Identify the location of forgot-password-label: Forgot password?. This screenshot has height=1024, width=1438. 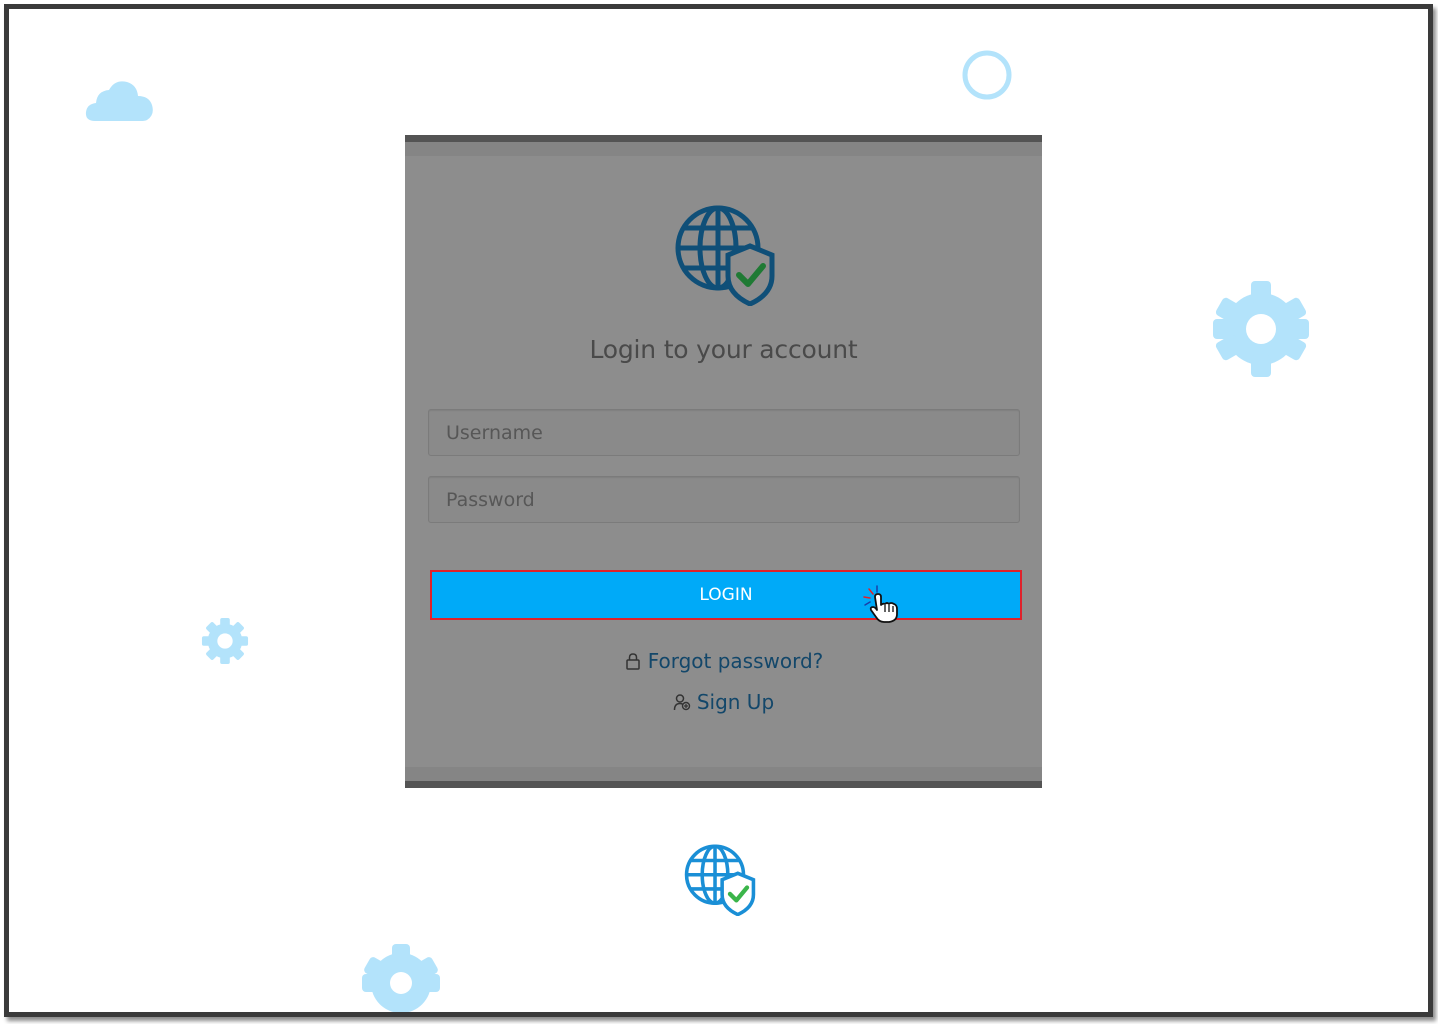
(735, 661).